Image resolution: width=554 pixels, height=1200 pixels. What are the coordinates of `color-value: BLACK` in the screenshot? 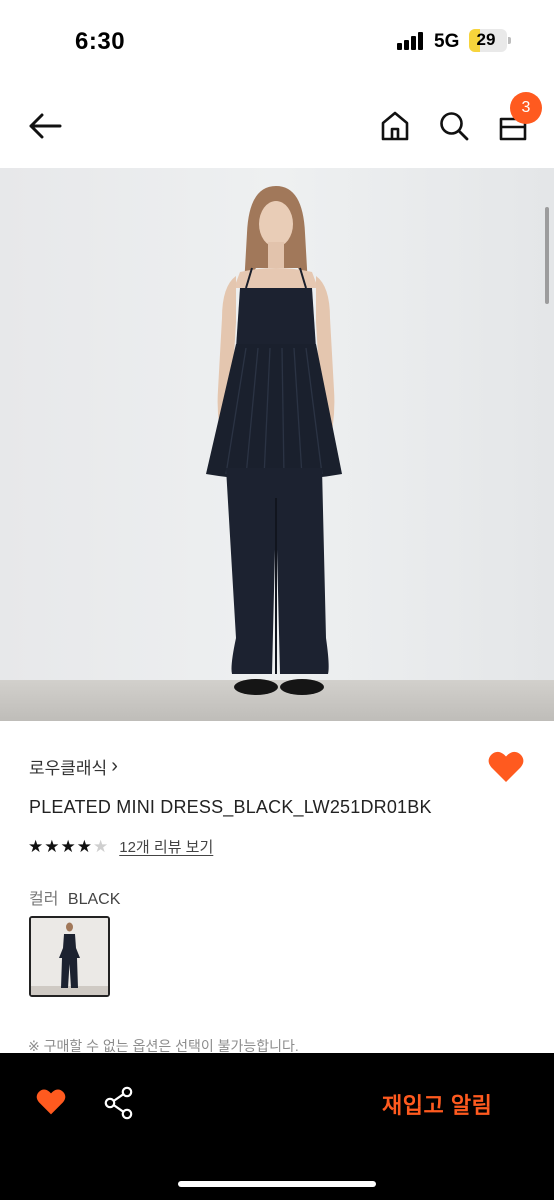 It's located at (94, 899).